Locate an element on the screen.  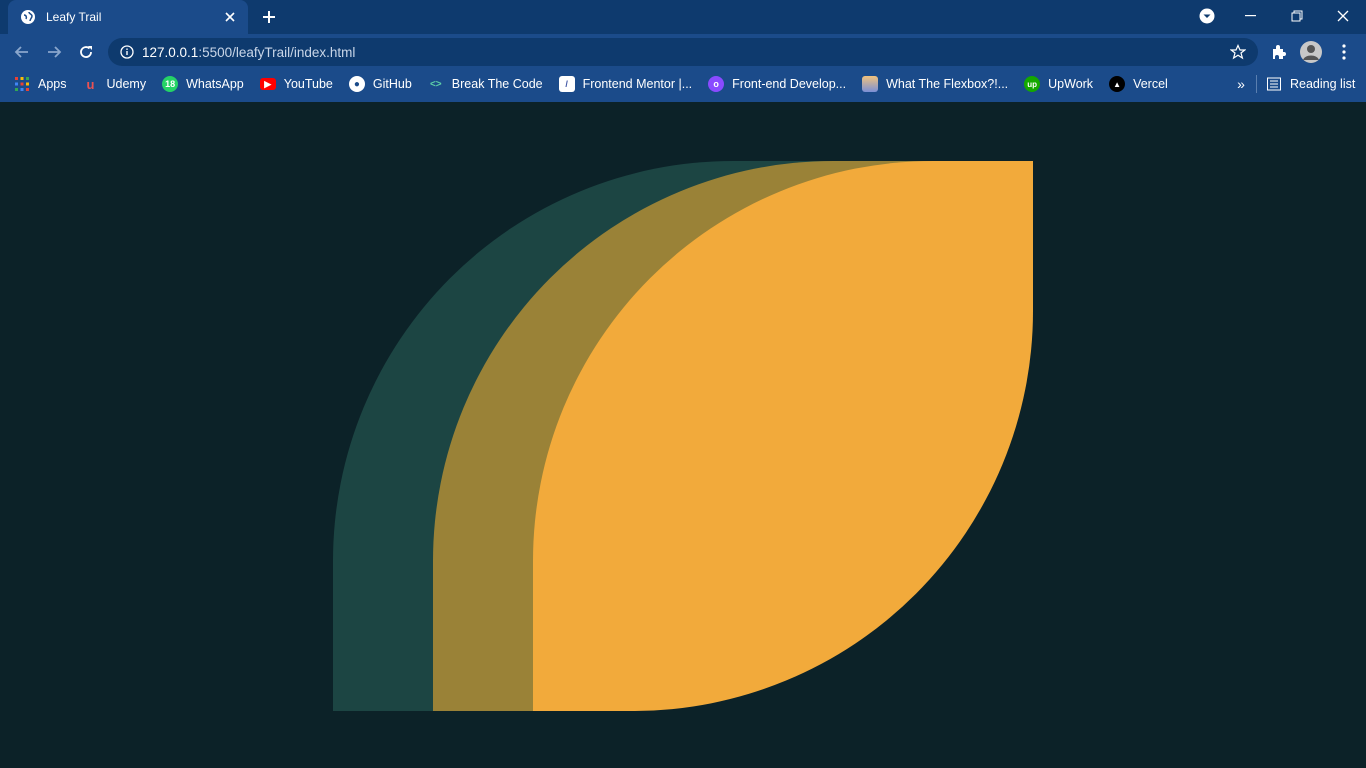
reading-list-button: Reading list is located at coordinates (1306, 84).